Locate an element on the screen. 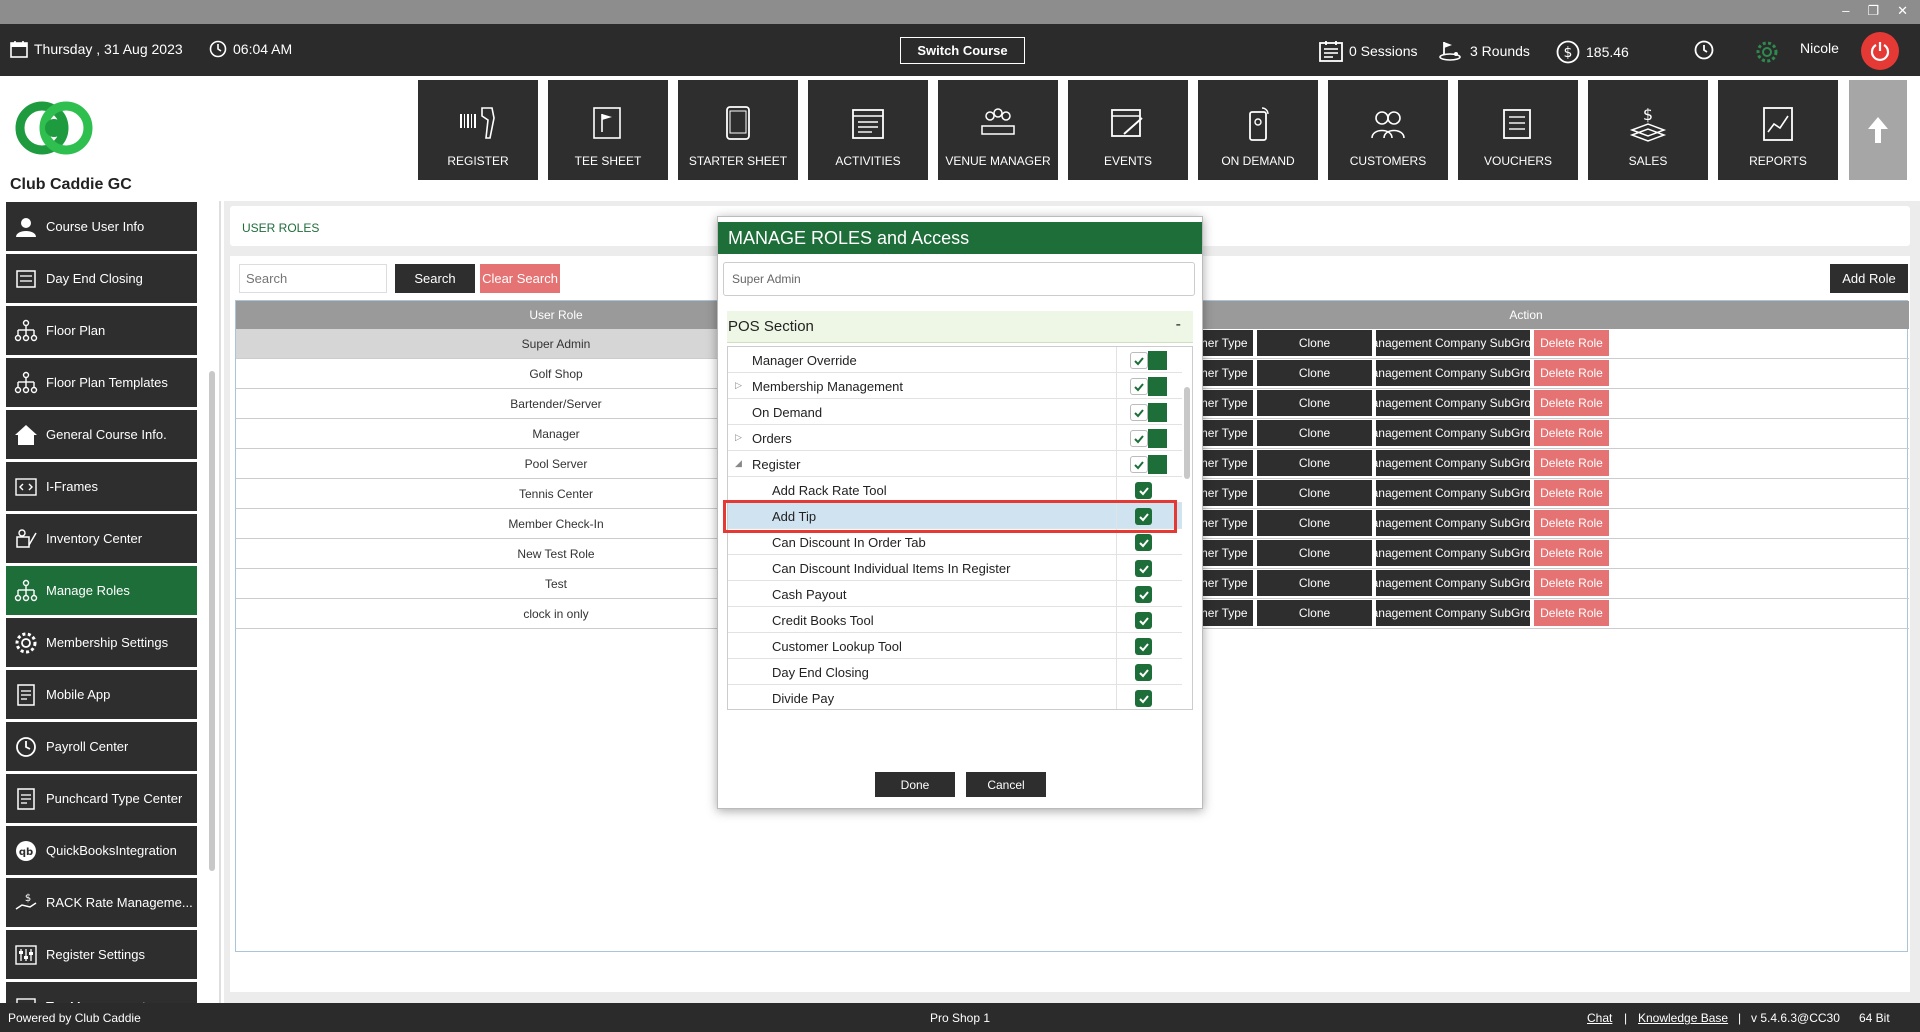 This screenshot has width=1920, height=1032. settings-button is located at coordinates (1767, 52).